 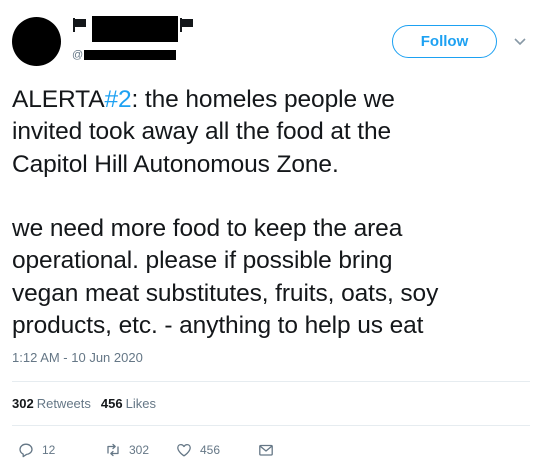 I want to click on retweets-stat-count: 302, so click(x=23, y=403).